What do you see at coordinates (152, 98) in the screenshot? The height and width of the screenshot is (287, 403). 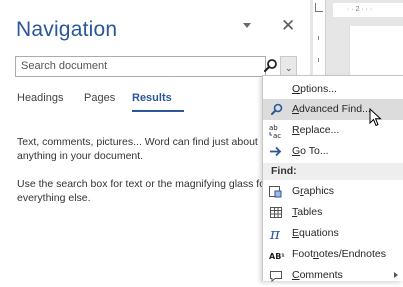 I see `tab-results: Results` at bounding box center [152, 98].